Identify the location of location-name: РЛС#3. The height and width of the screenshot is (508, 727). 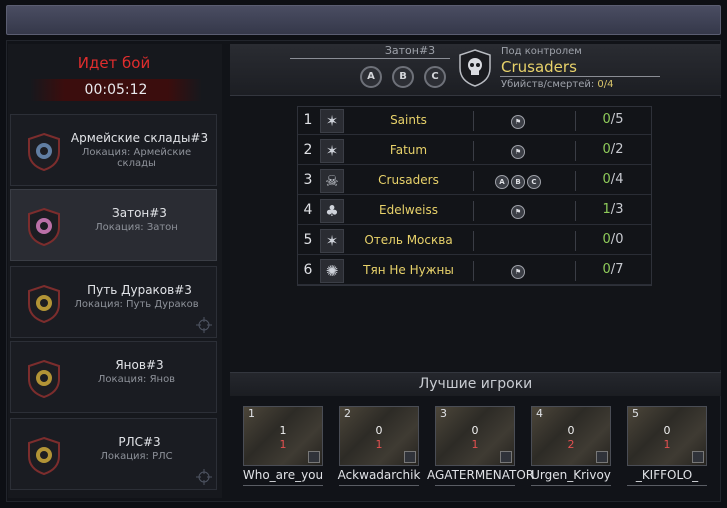
(139, 442).